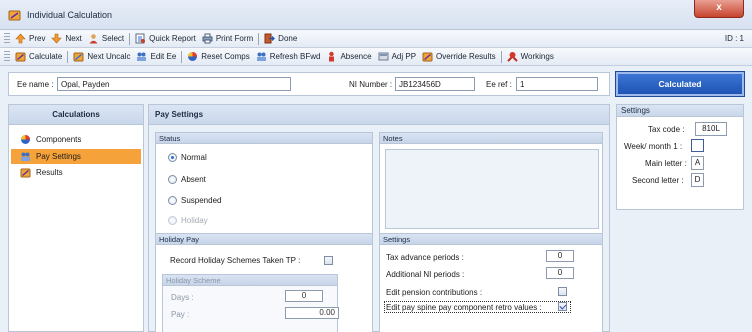 This screenshot has width=752, height=332. Describe the element at coordinates (78, 57) in the screenshot. I see `next-uncalc-icon` at that location.